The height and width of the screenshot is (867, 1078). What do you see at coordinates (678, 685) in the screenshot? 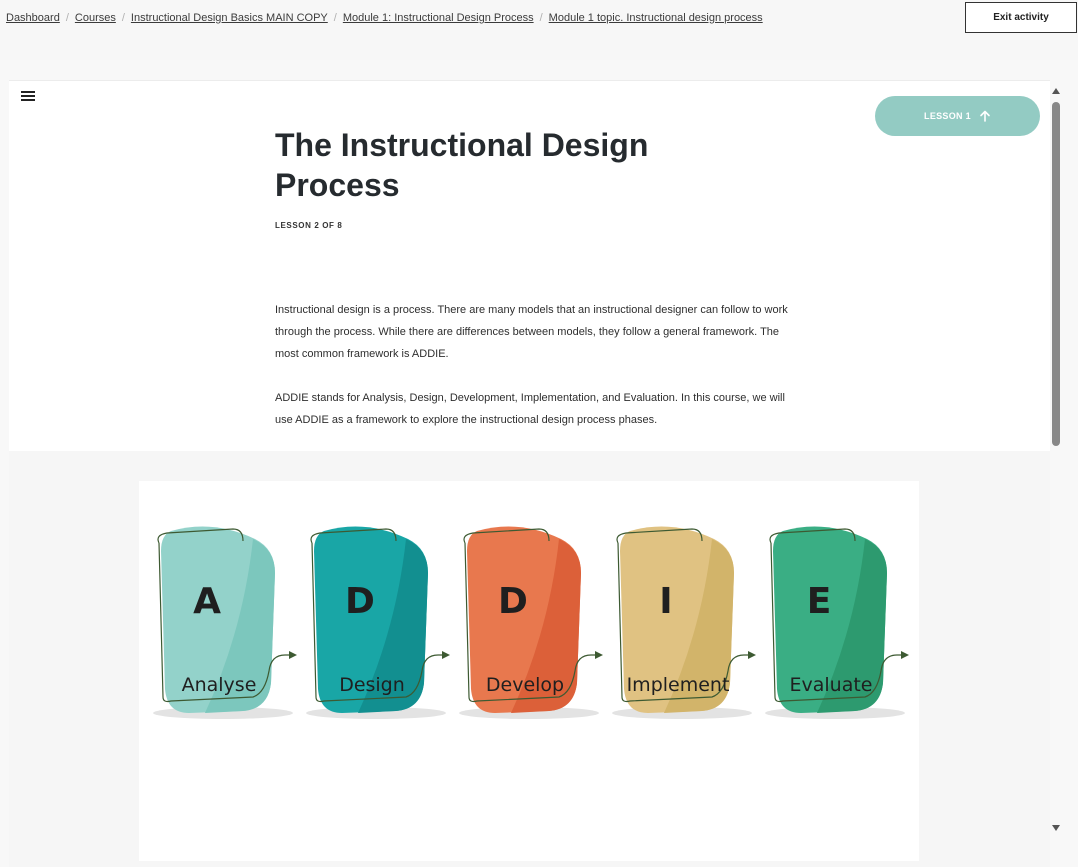
I see `step-word: Implement` at bounding box center [678, 685].